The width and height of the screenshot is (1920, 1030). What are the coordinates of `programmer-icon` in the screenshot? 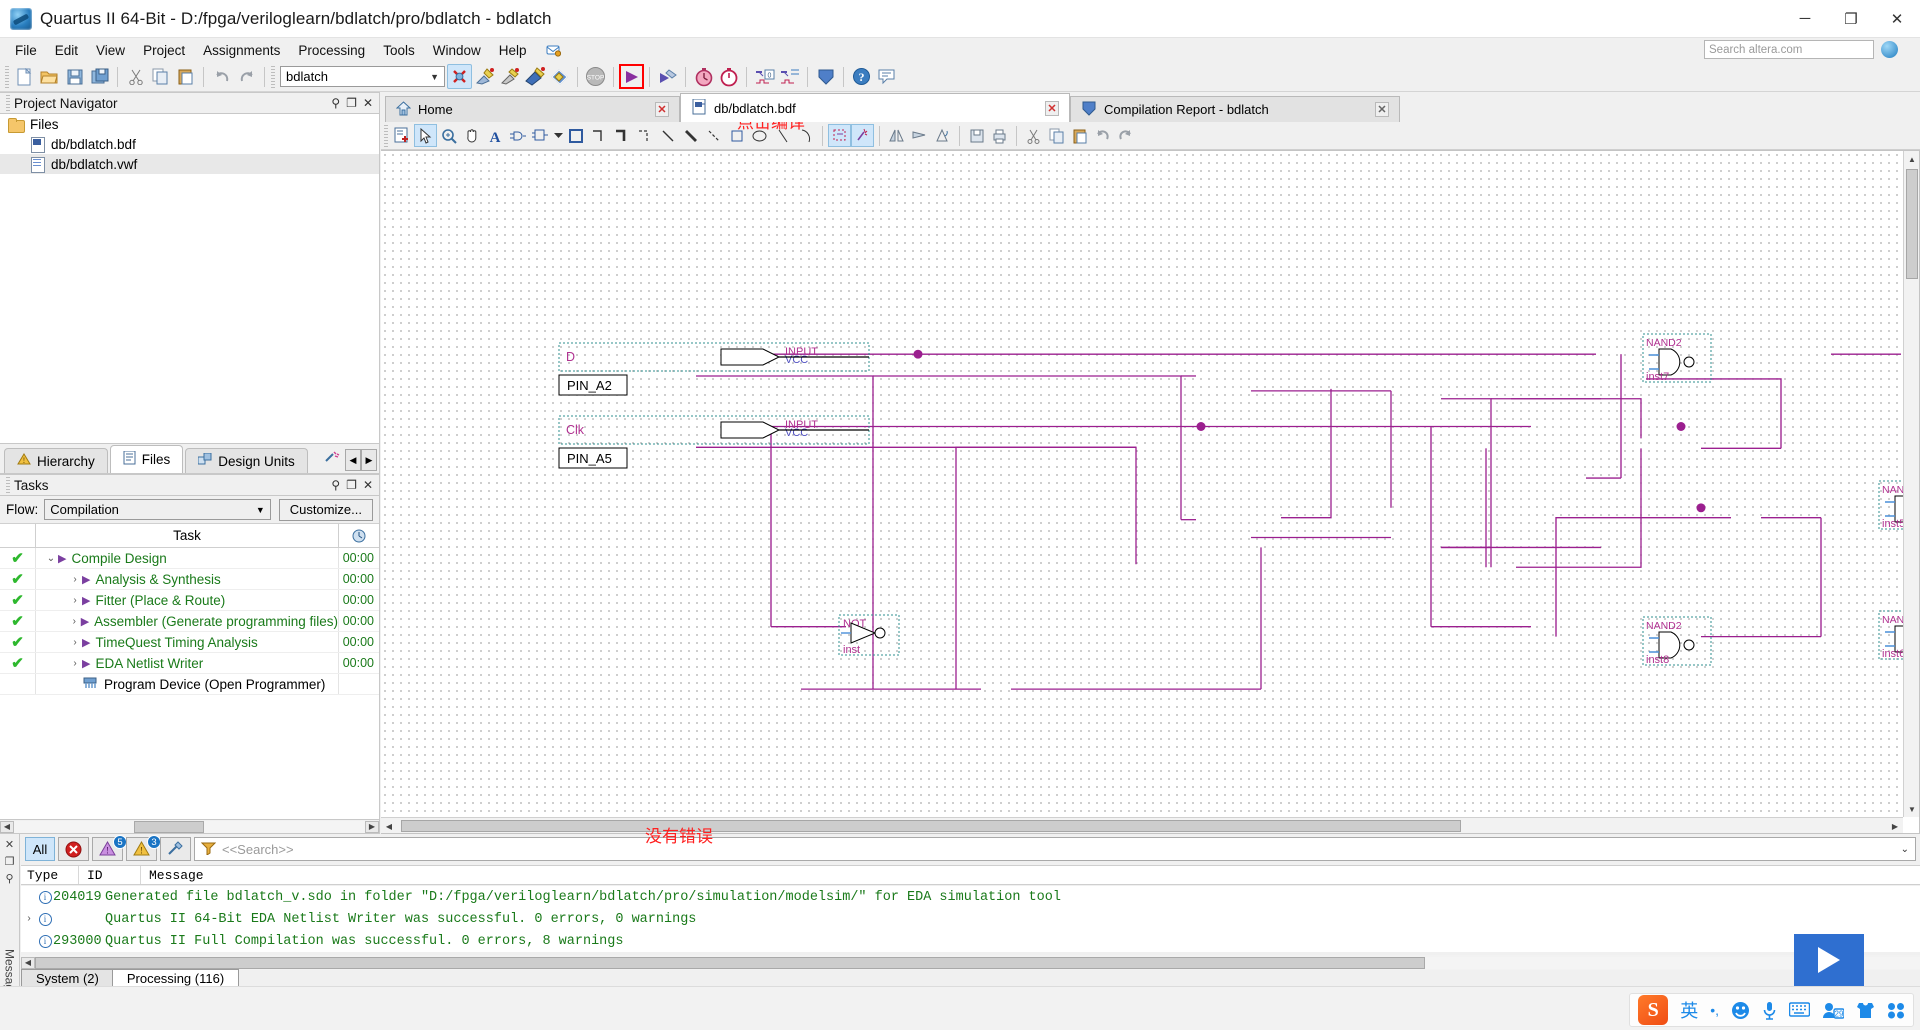 It's located at (825, 76).